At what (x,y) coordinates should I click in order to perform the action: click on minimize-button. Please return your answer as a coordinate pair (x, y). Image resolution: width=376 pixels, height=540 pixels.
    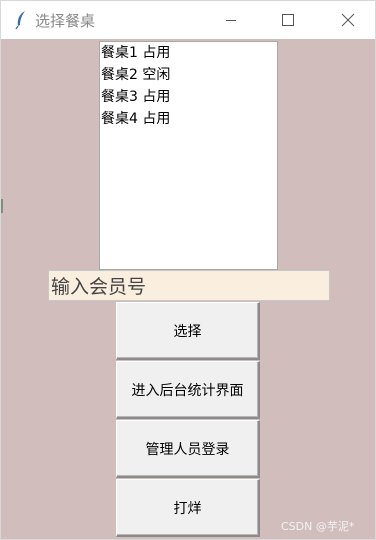
    Looking at the image, I should click on (231, 20).